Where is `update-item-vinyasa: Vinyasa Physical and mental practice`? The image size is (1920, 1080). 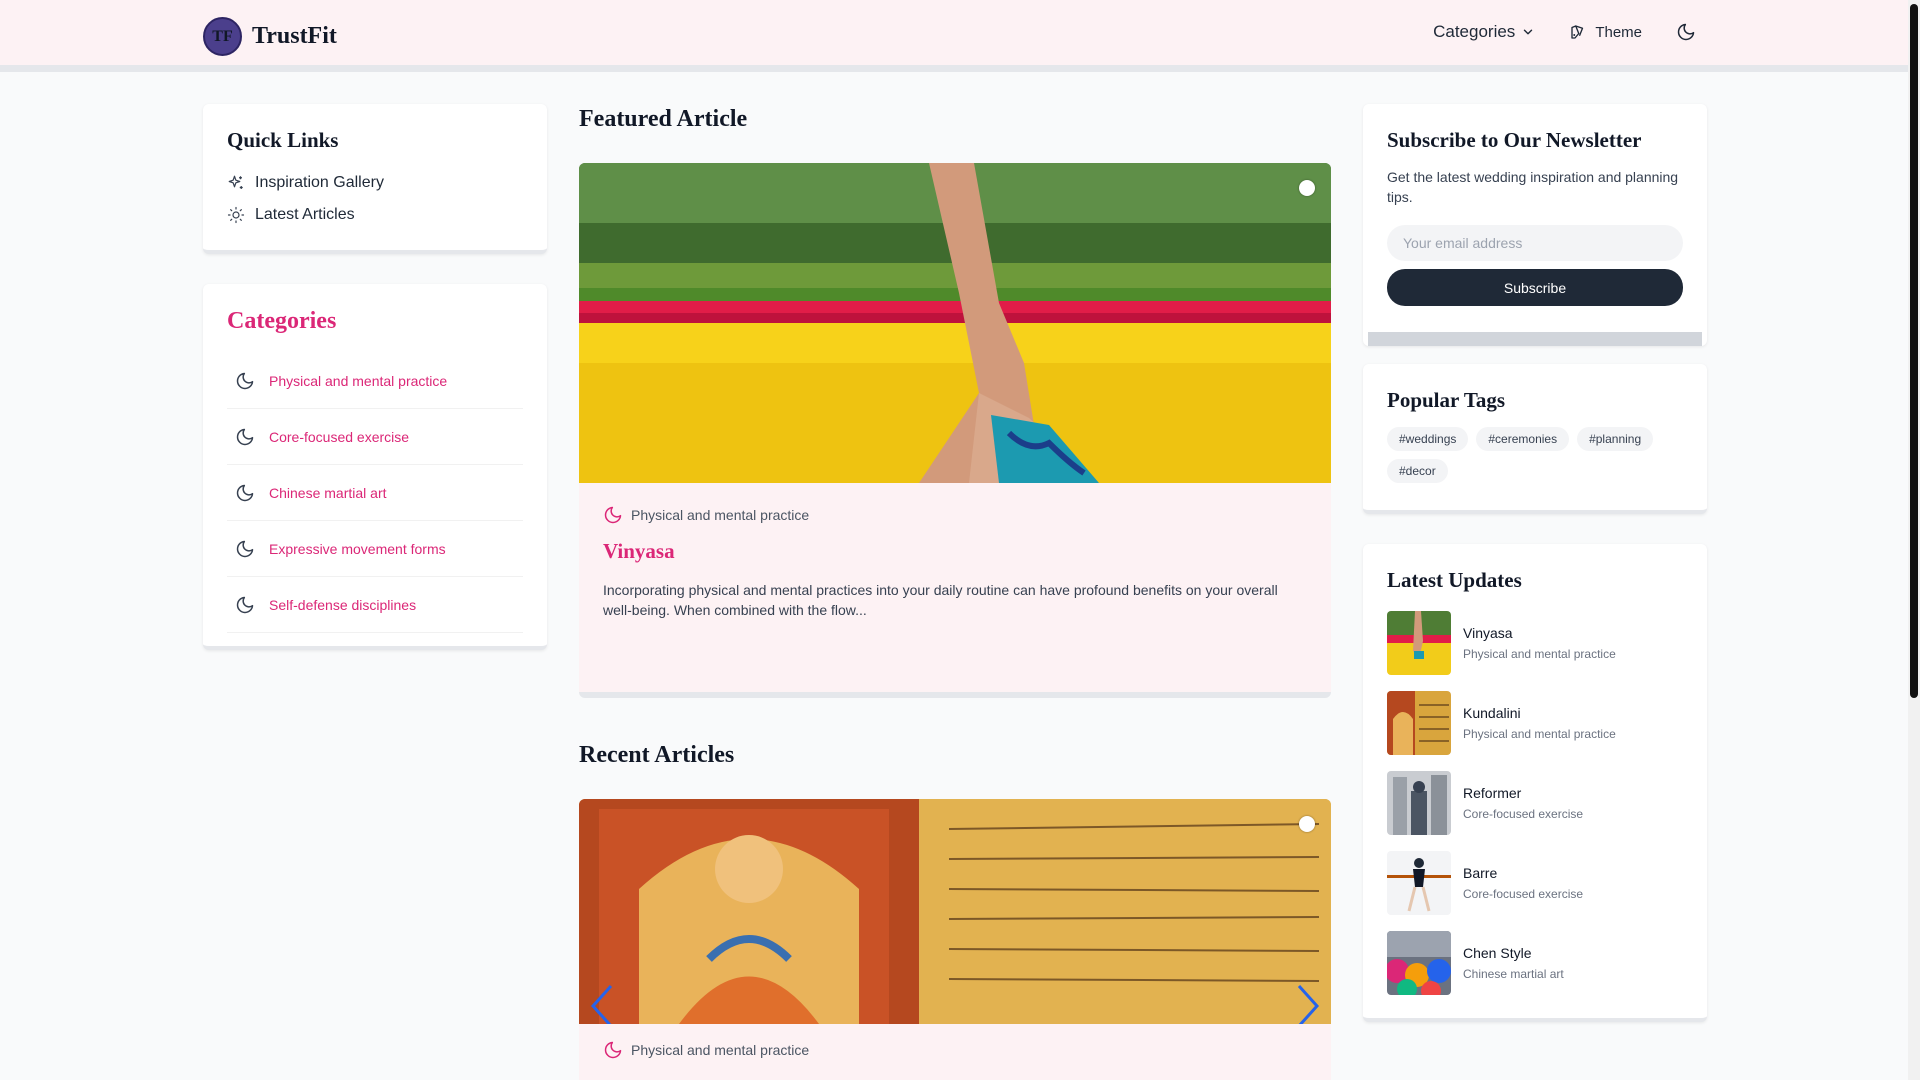 update-item-vinyasa: Vinyasa Physical and mental practice is located at coordinates (1535, 643).